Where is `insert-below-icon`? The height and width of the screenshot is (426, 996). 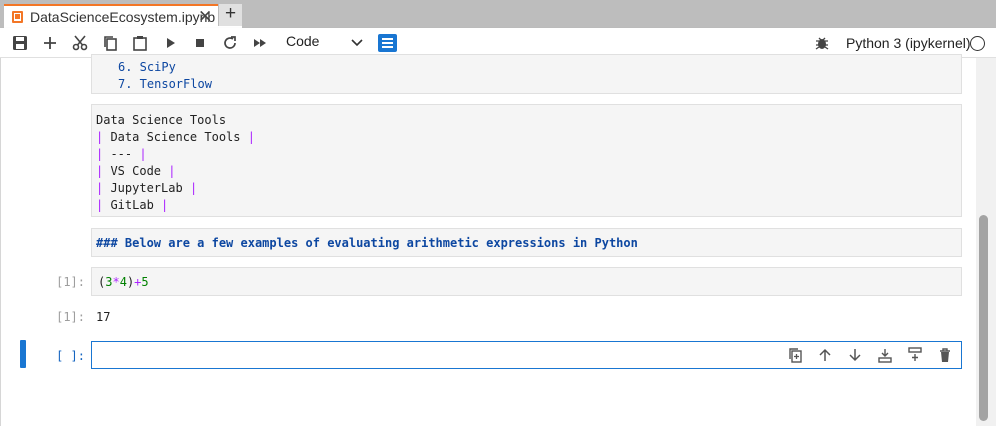
insert-below-icon is located at coordinates (915, 355).